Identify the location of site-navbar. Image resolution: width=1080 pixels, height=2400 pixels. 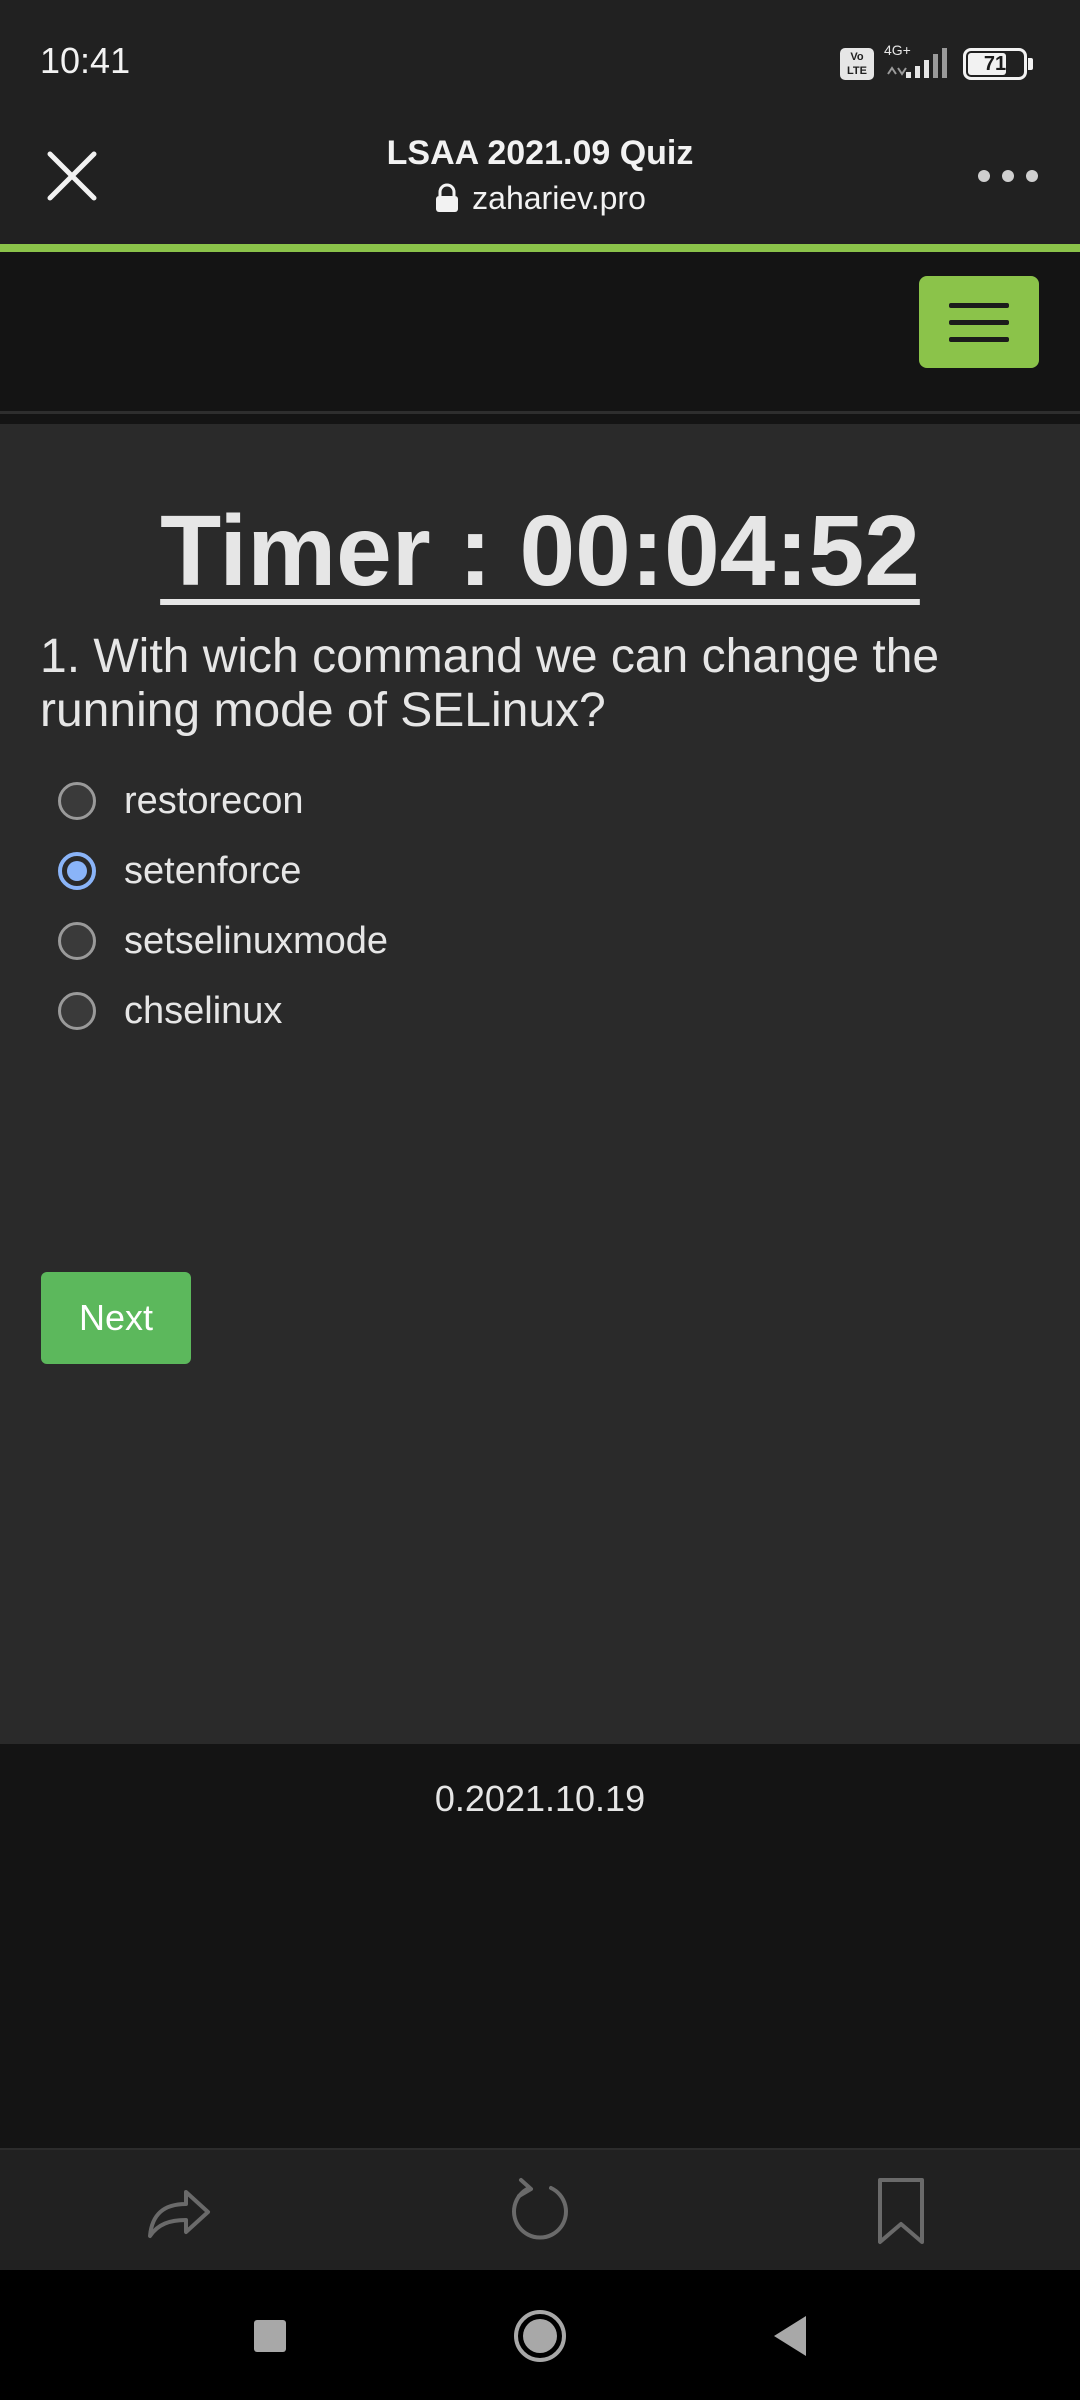
(540, 333).